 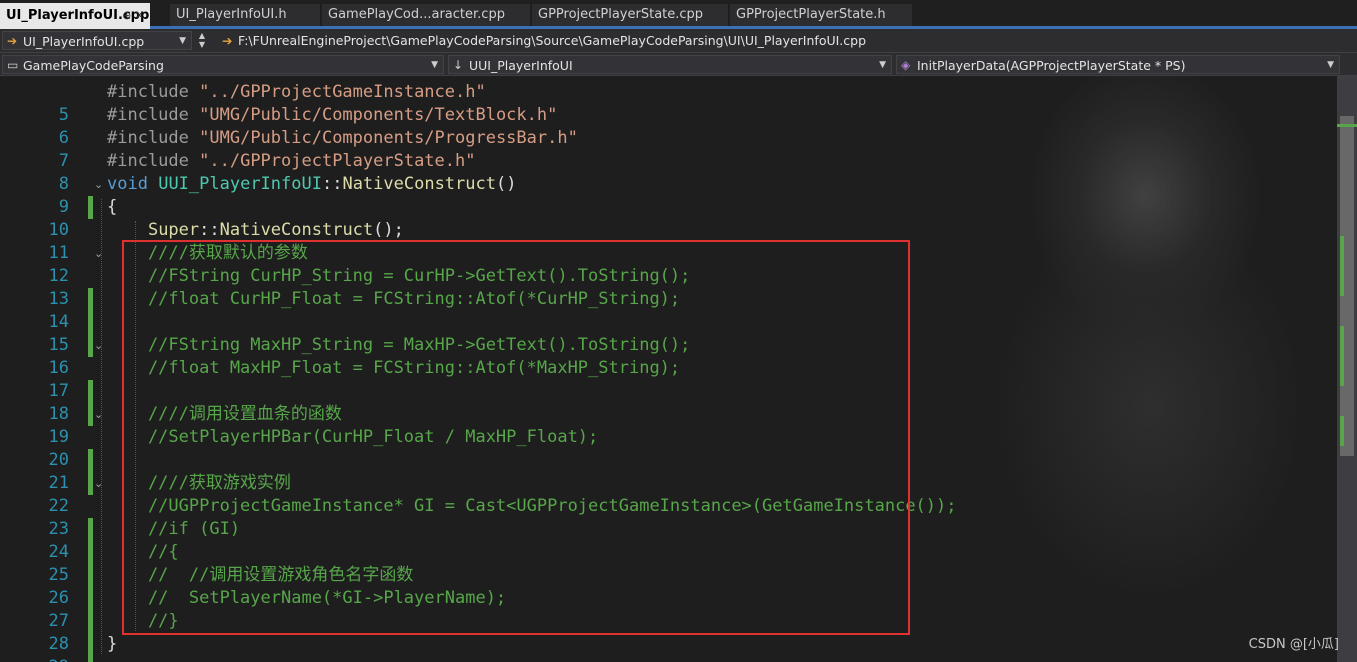 I want to click on tab-gpprojectplayerstate-cpp: GPProjectPlayerState.cpp, so click(x=630, y=15).